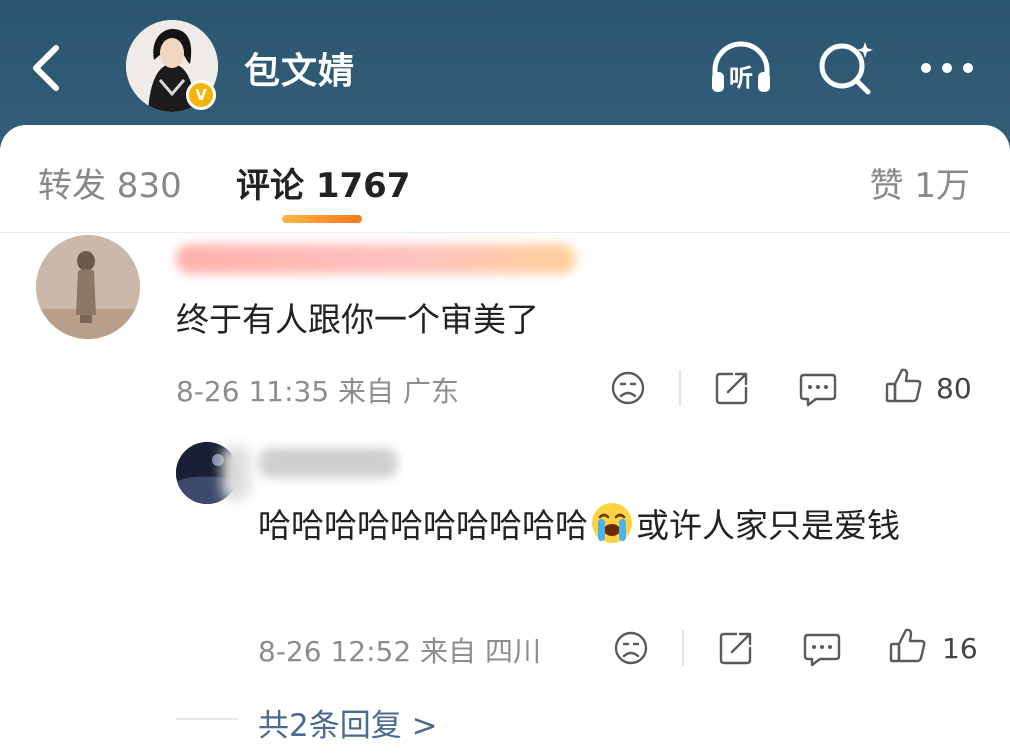 The image size is (1010, 754). What do you see at coordinates (768, 525) in the screenshot?
I see `reply-text-part: 或许人家只是爱钱` at bounding box center [768, 525].